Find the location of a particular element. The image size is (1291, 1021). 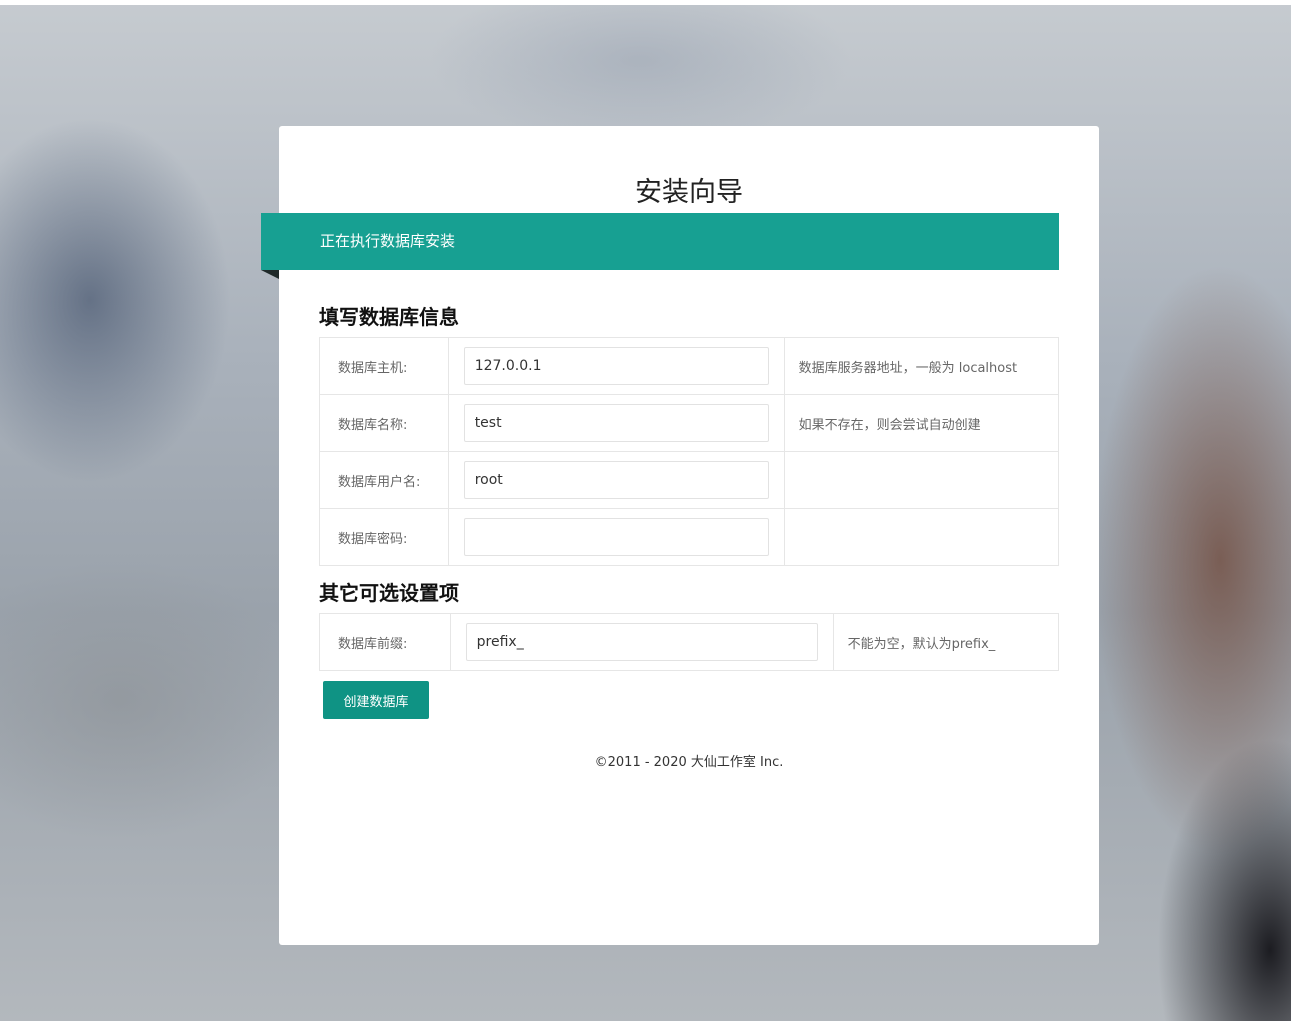

db-prefix-label: 数据库前缀: is located at coordinates (385, 642).